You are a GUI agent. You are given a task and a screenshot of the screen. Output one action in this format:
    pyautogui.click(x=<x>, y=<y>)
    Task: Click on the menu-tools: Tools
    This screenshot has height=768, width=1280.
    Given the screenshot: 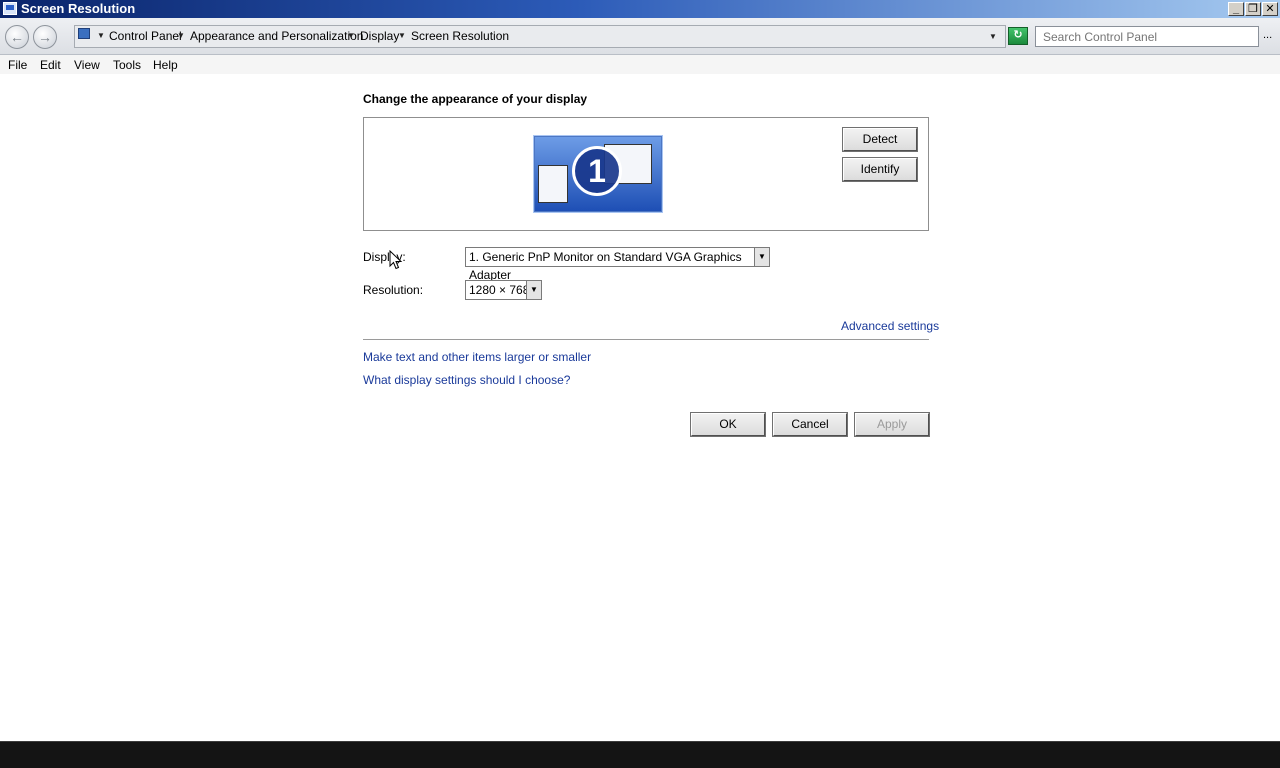 What is the action you would take?
    pyautogui.click(x=127, y=65)
    